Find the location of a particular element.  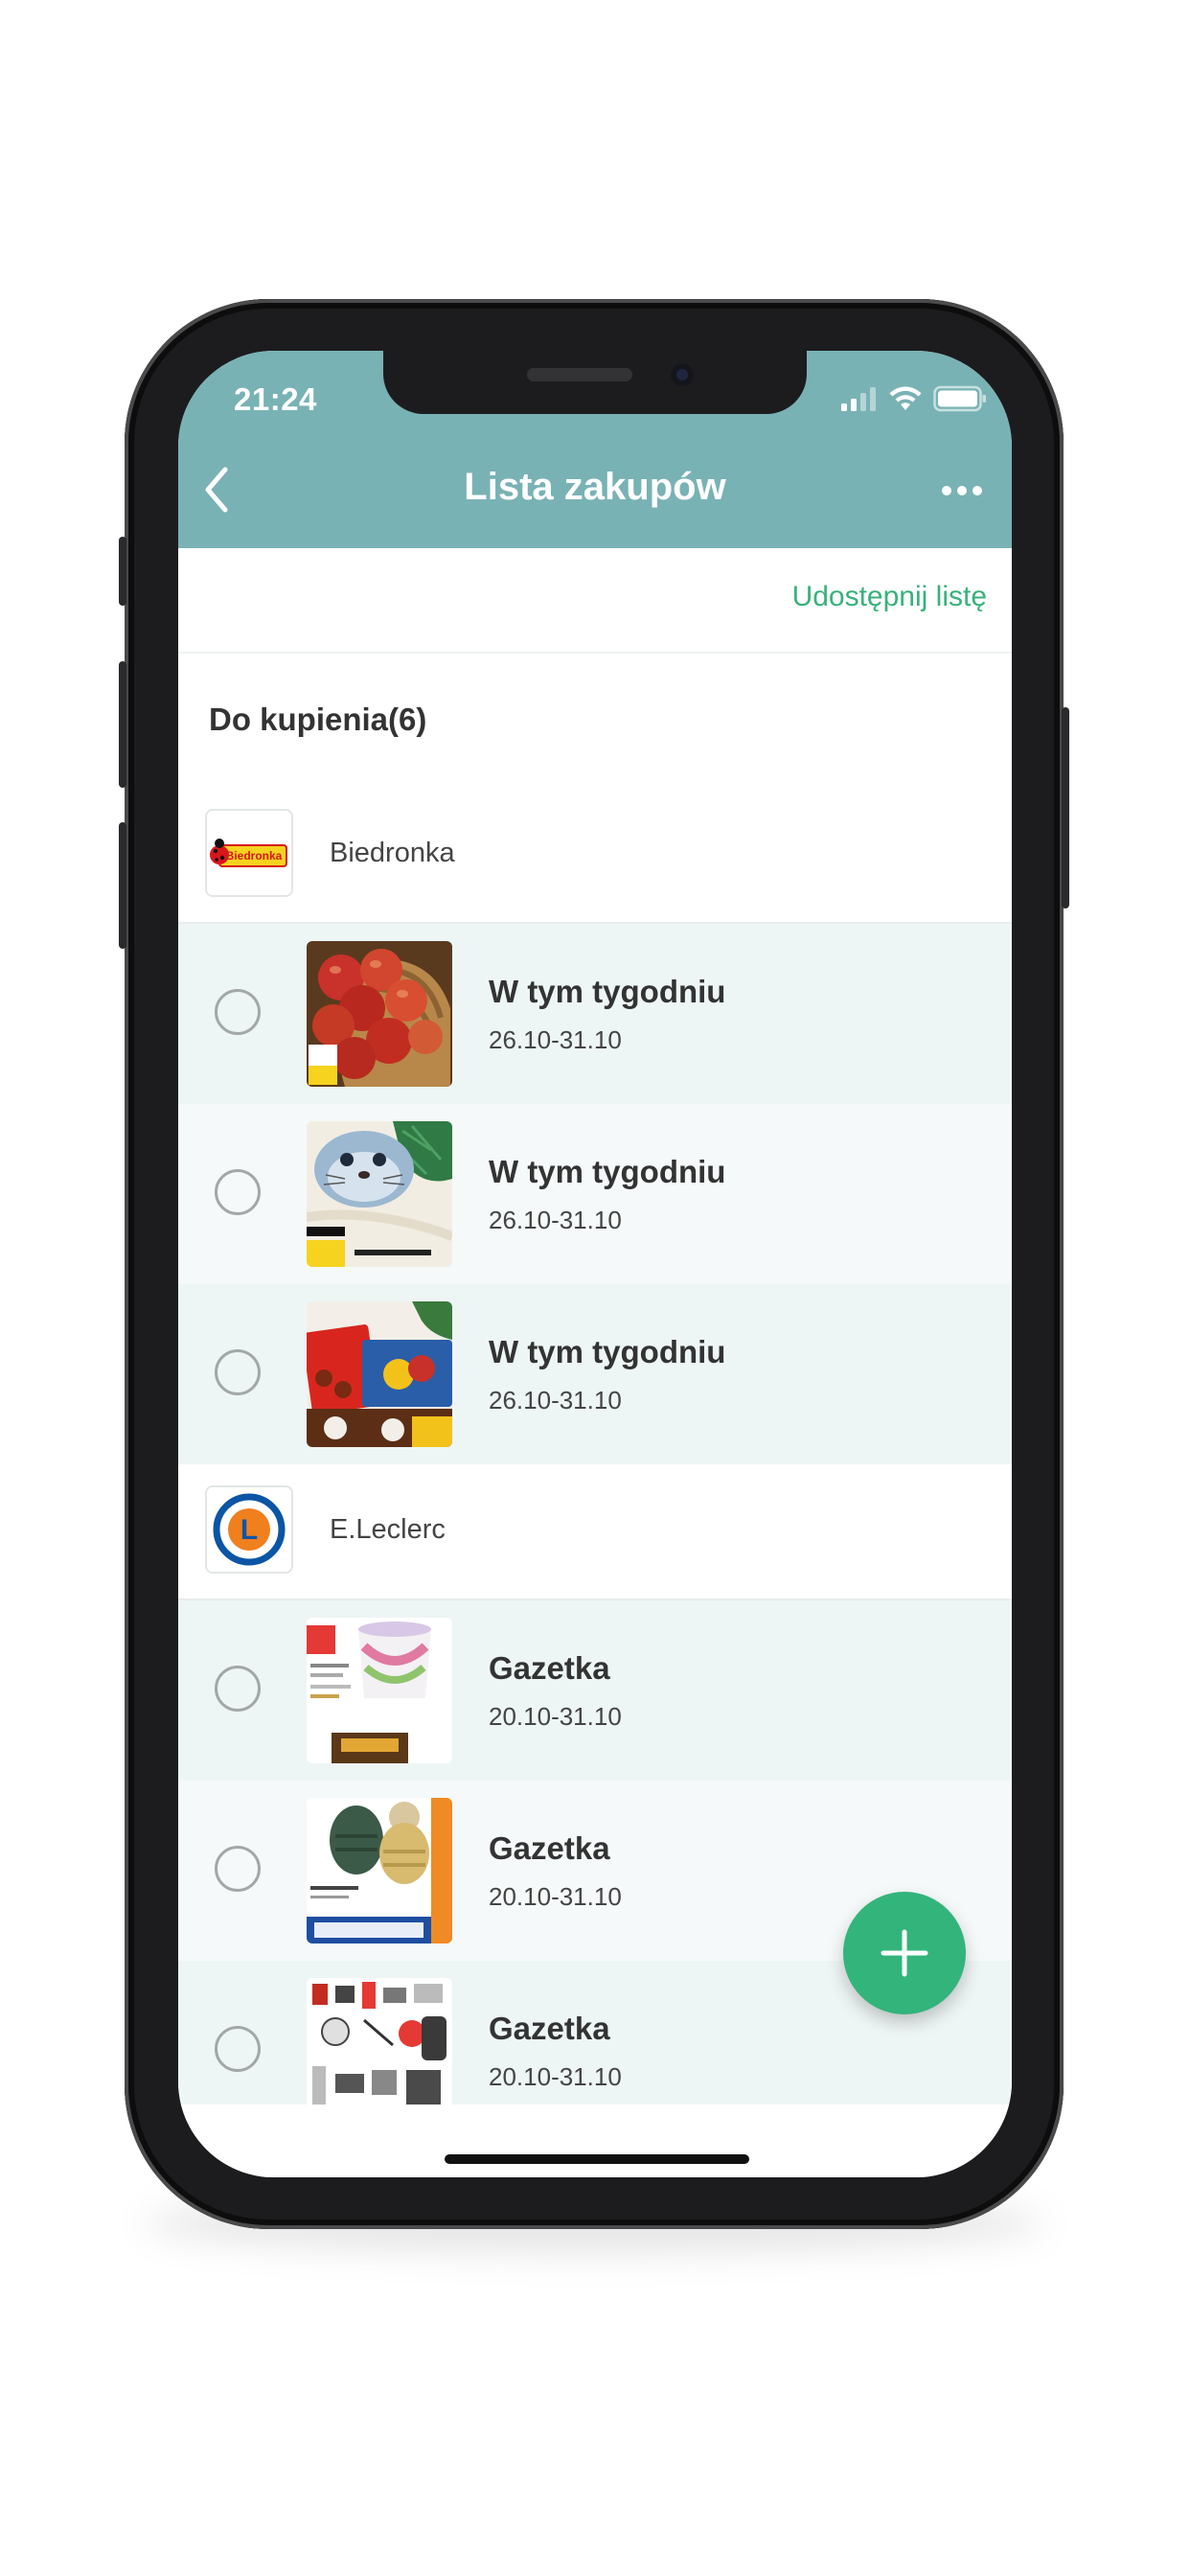

store-header-biedronka: Biedronka Biedronka is located at coordinates (595, 856).